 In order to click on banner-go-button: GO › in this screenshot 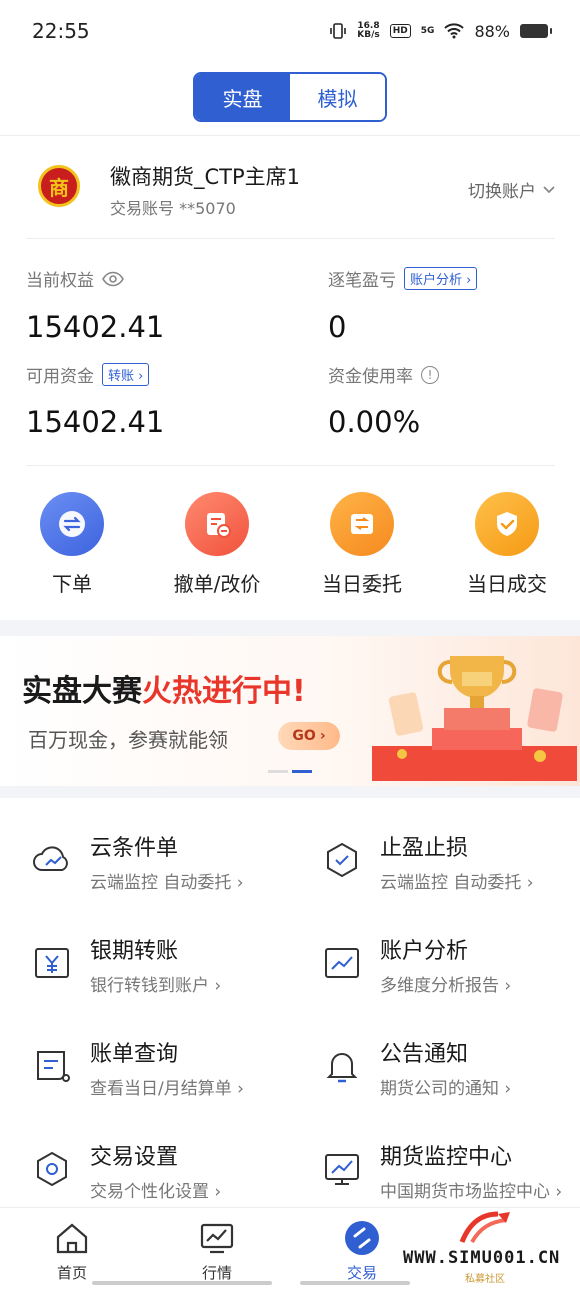, I will do `click(309, 736)`.